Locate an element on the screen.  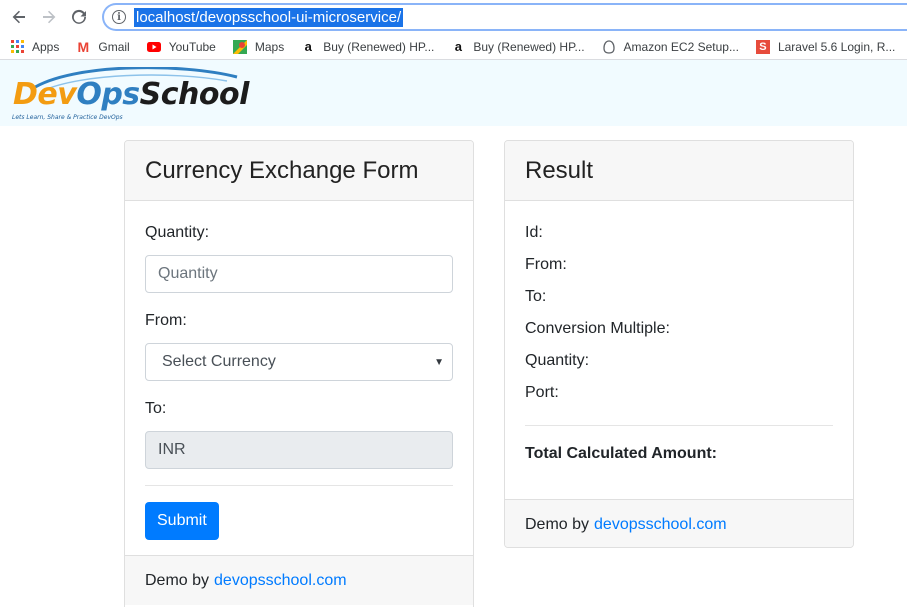
submit-button: Submit is located at coordinates (182, 521).